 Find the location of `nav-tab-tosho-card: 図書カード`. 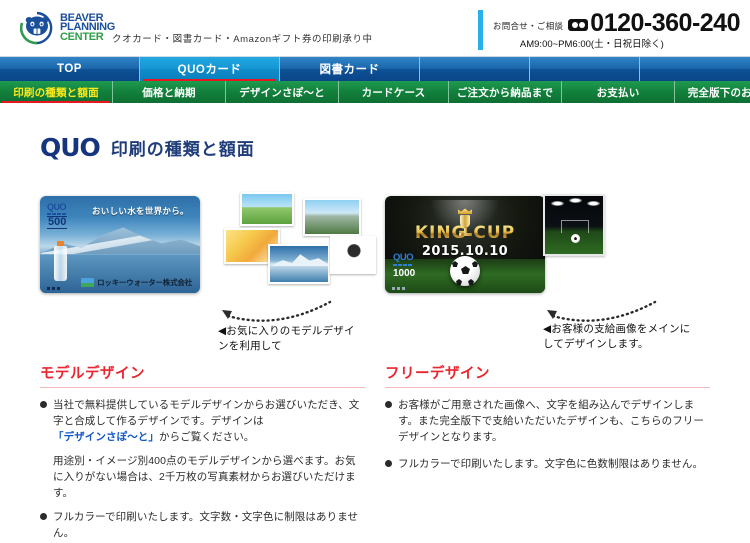

nav-tab-tosho-card: 図書カード is located at coordinates (350, 69).